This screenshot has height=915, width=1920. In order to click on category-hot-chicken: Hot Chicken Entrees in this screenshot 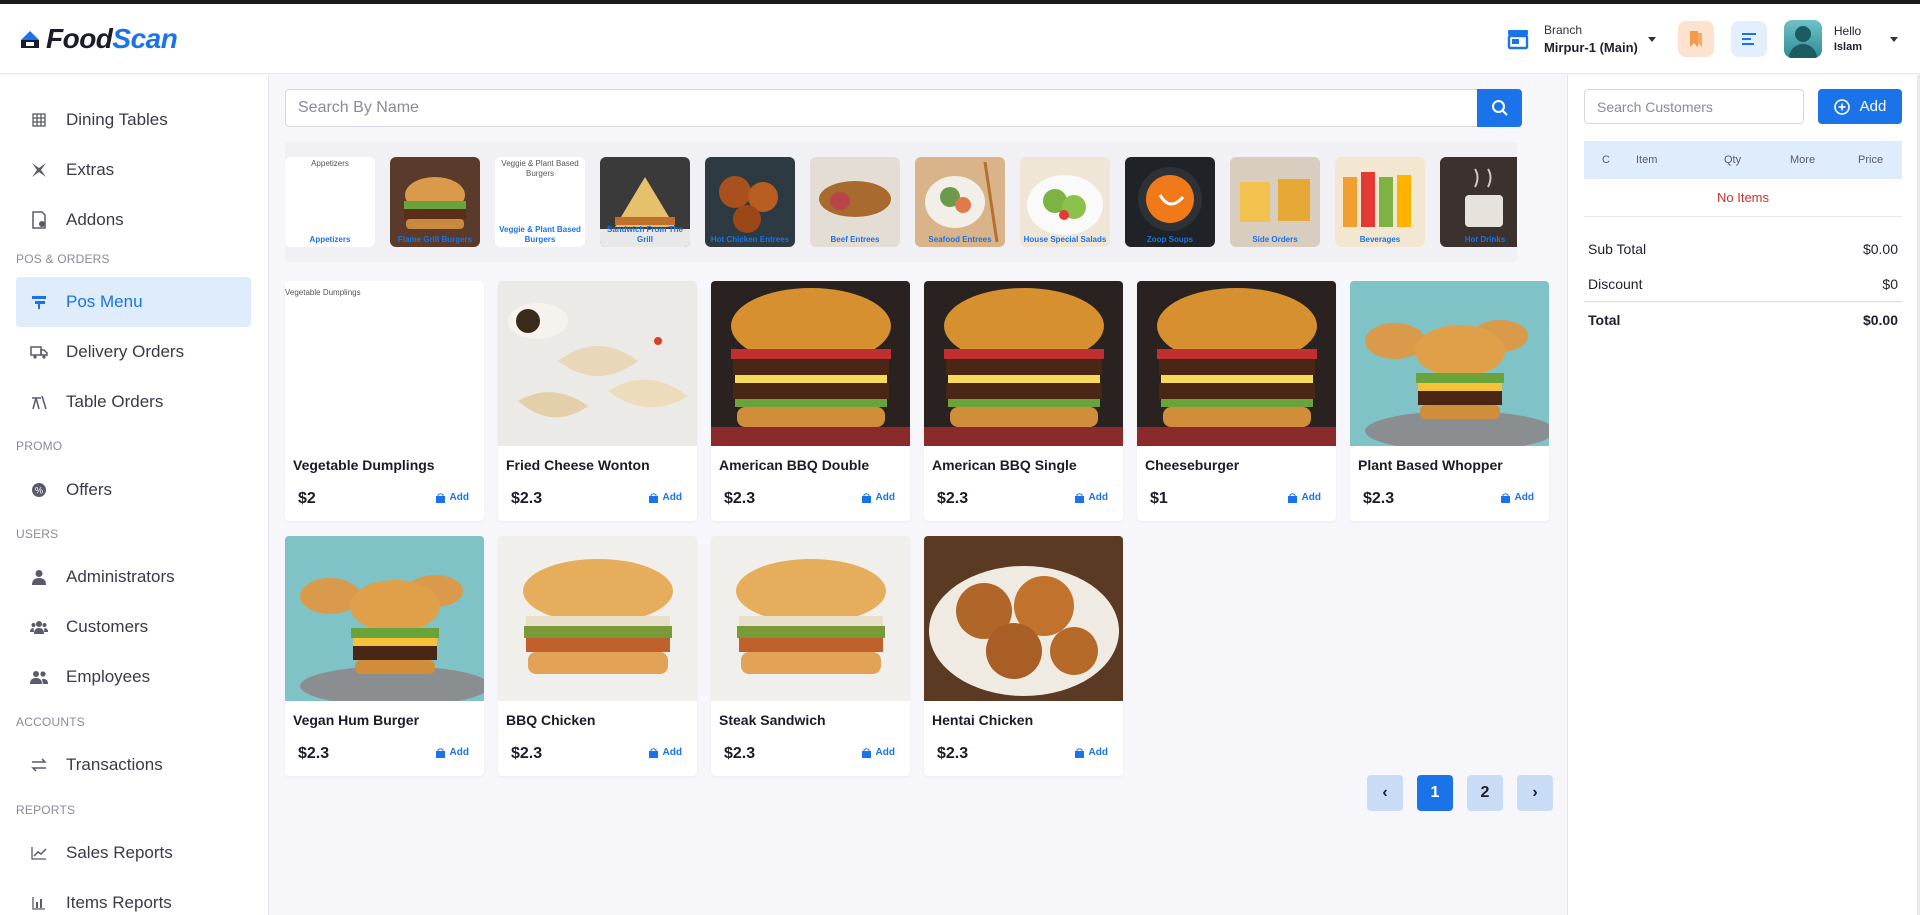, I will do `click(750, 202)`.